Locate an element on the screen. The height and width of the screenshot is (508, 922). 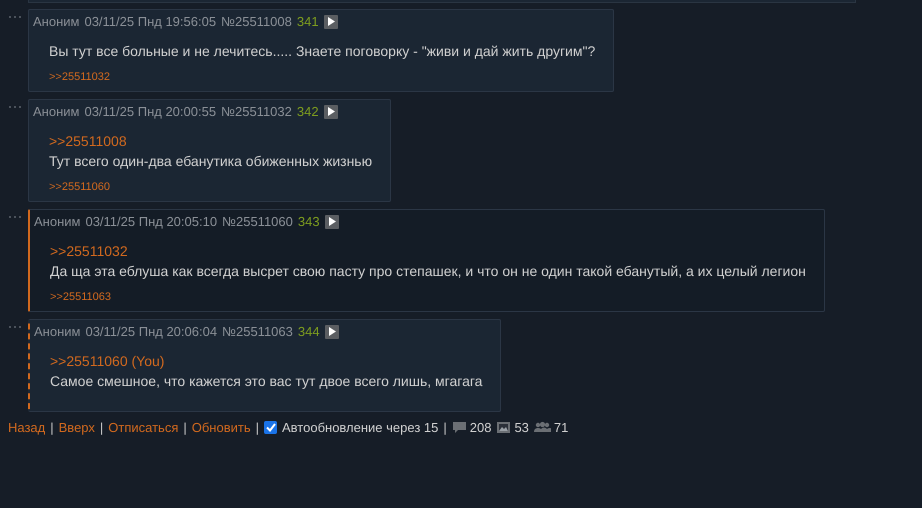
reply-link: >>25511060 (You) is located at coordinates (107, 361).